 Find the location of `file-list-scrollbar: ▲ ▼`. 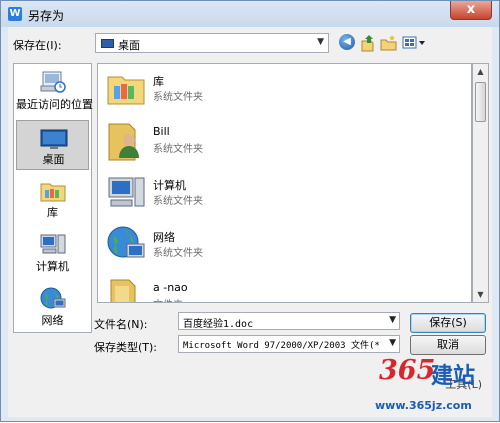

file-list-scrollbar: ▲ ▼ is located at coordinates (480, 183).